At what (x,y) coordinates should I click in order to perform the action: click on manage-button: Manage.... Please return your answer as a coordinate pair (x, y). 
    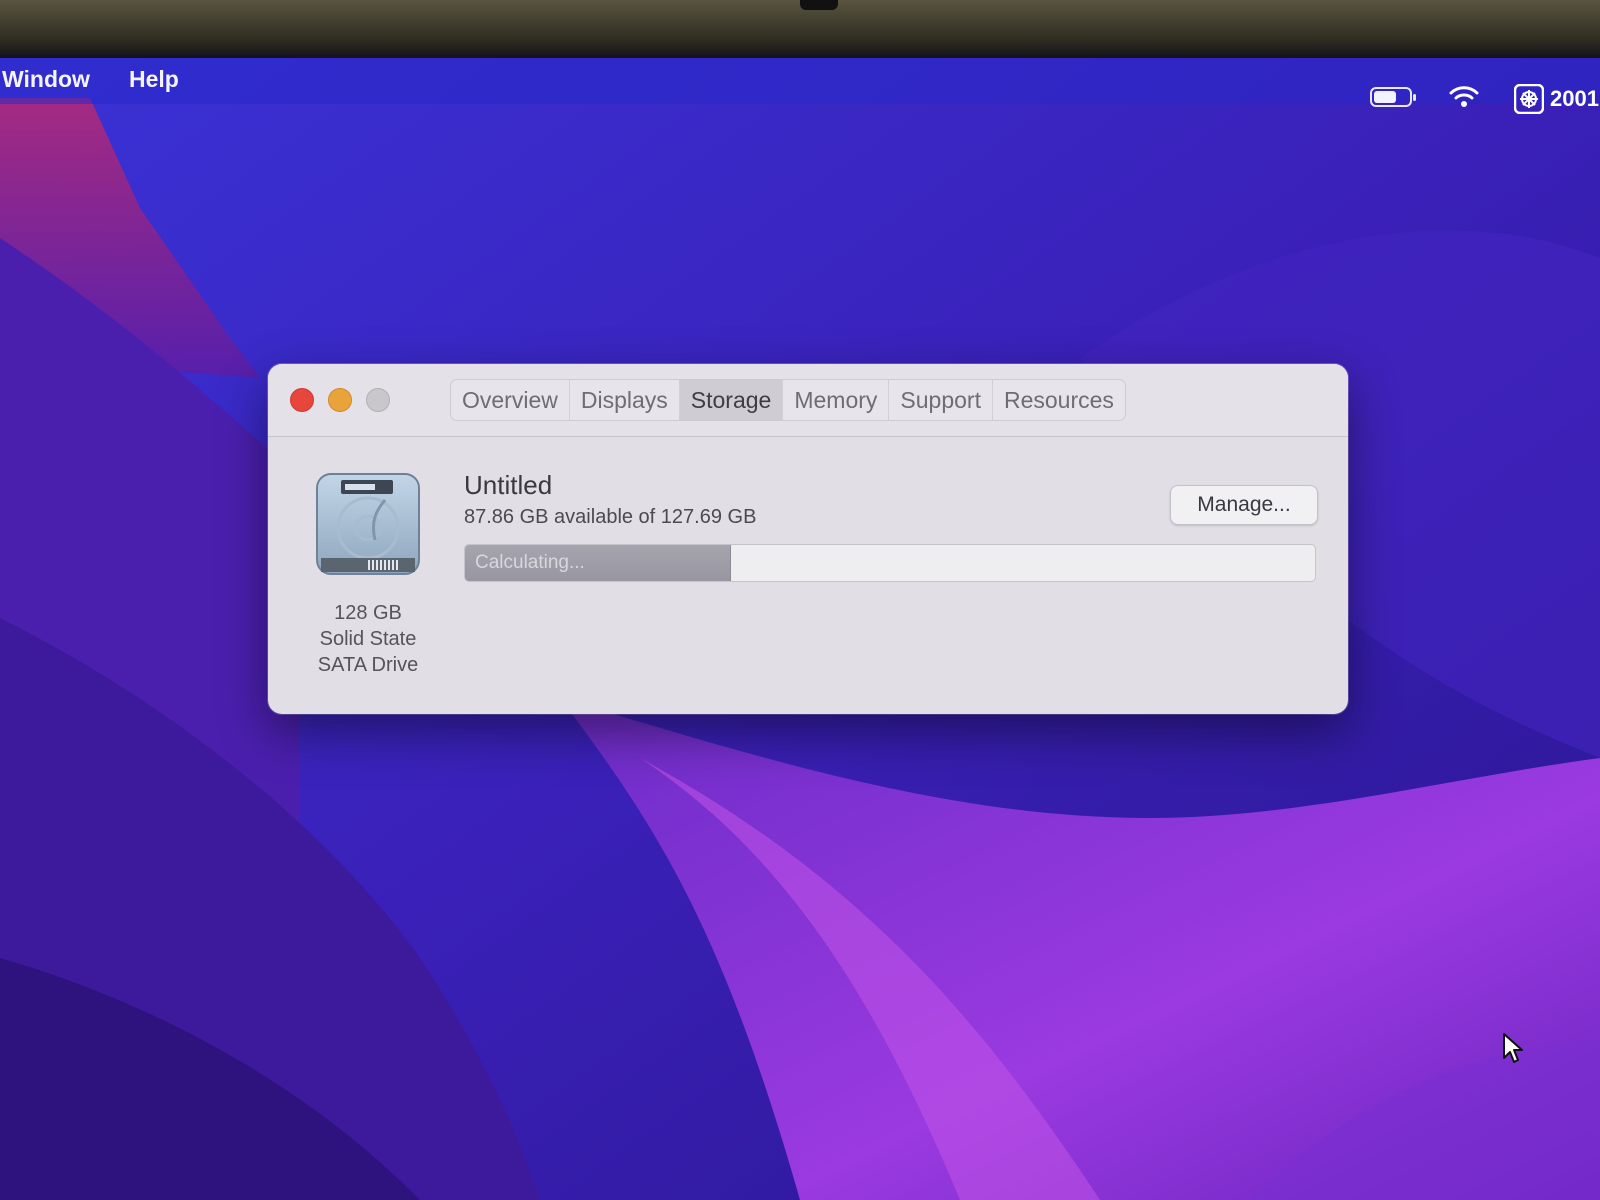
    Looking at the image, I should click on (1244, 505).